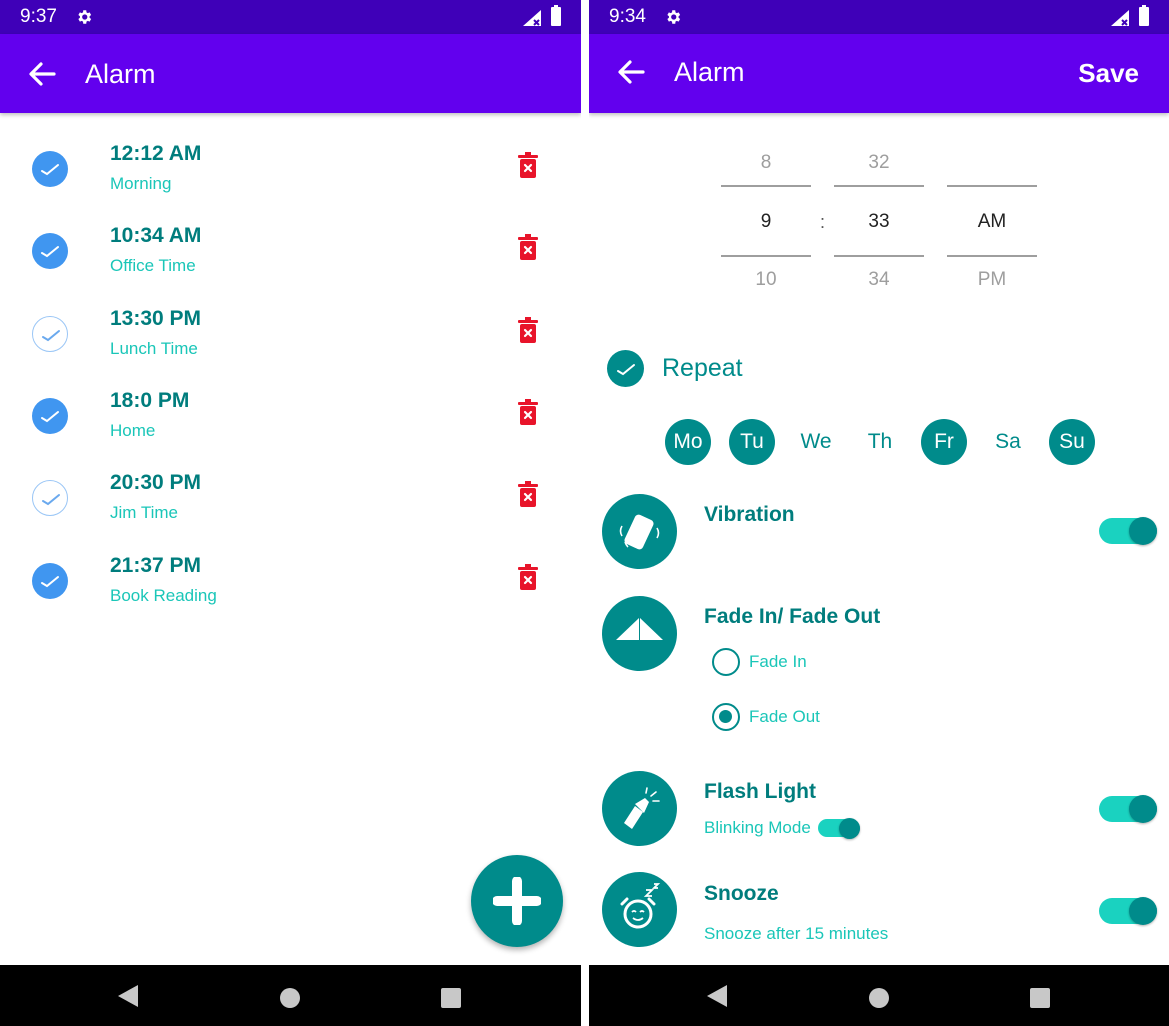 The height and width of the screenshot is (1026, 1169). I want to click on day-th-chip: Th, so click(880, 442).